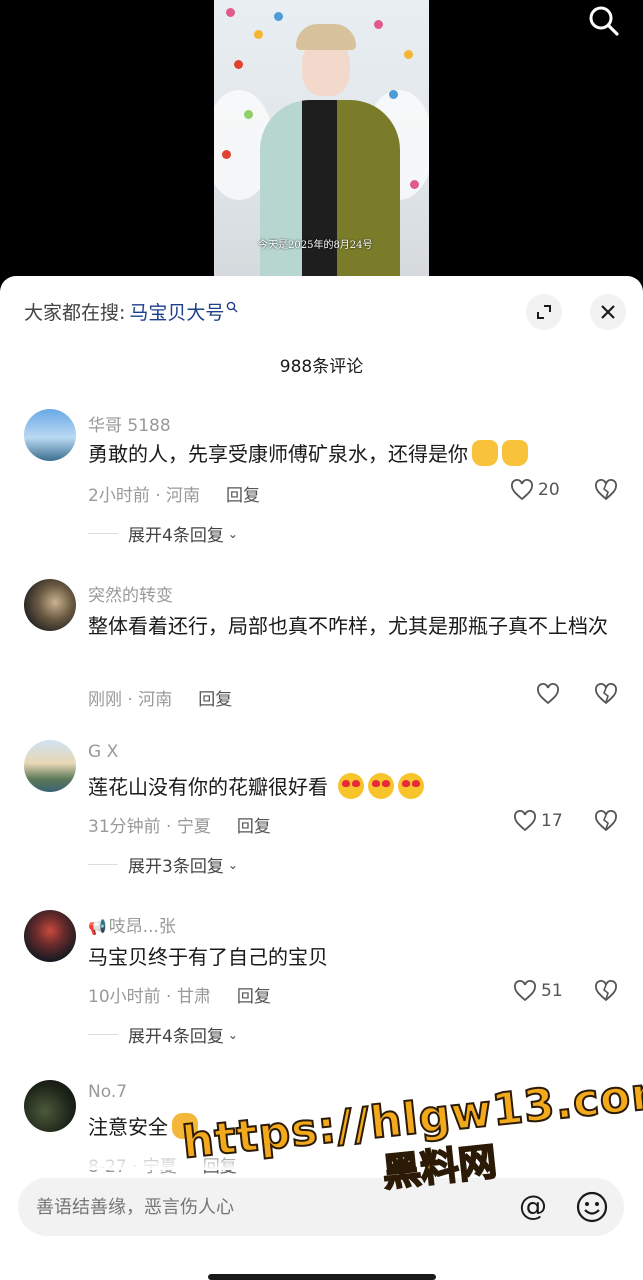  I want to click on expand-sheet-button, so click(544, 312).